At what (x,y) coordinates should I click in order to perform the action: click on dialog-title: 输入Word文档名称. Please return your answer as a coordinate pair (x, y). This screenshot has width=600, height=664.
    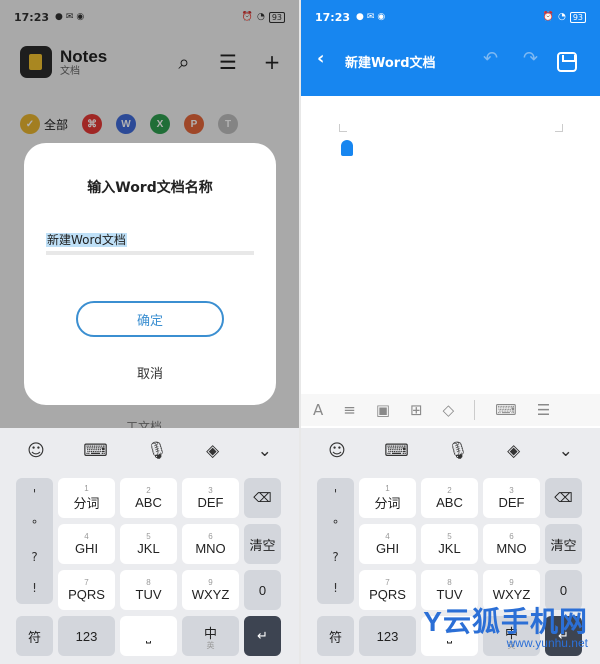
    Looking at the image, I should click on (150, 188).